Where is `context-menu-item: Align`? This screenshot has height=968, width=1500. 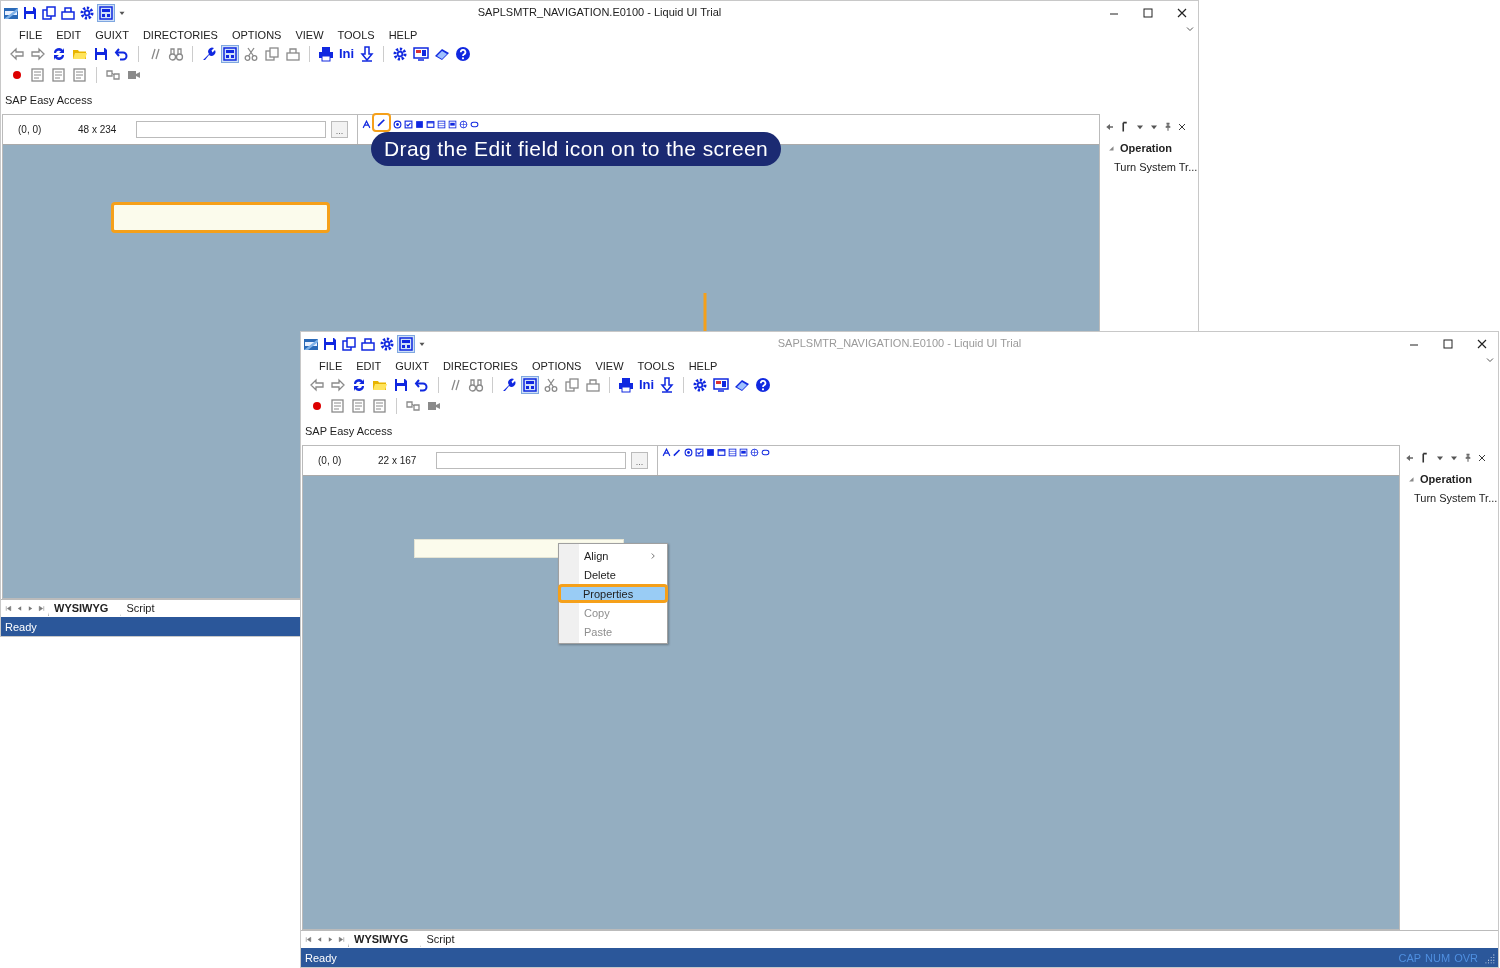
context-menu-item: Align is located at coordinates (613, 555).